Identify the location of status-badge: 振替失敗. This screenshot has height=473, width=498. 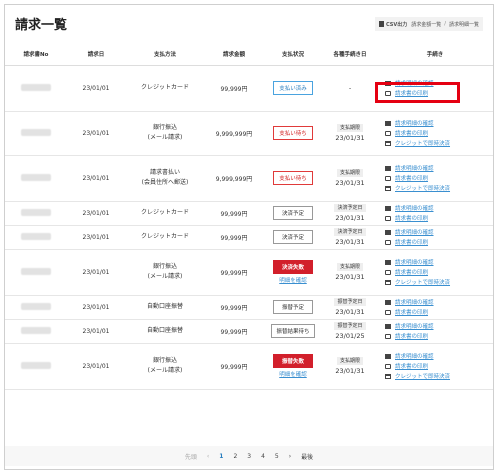
(293, 361).